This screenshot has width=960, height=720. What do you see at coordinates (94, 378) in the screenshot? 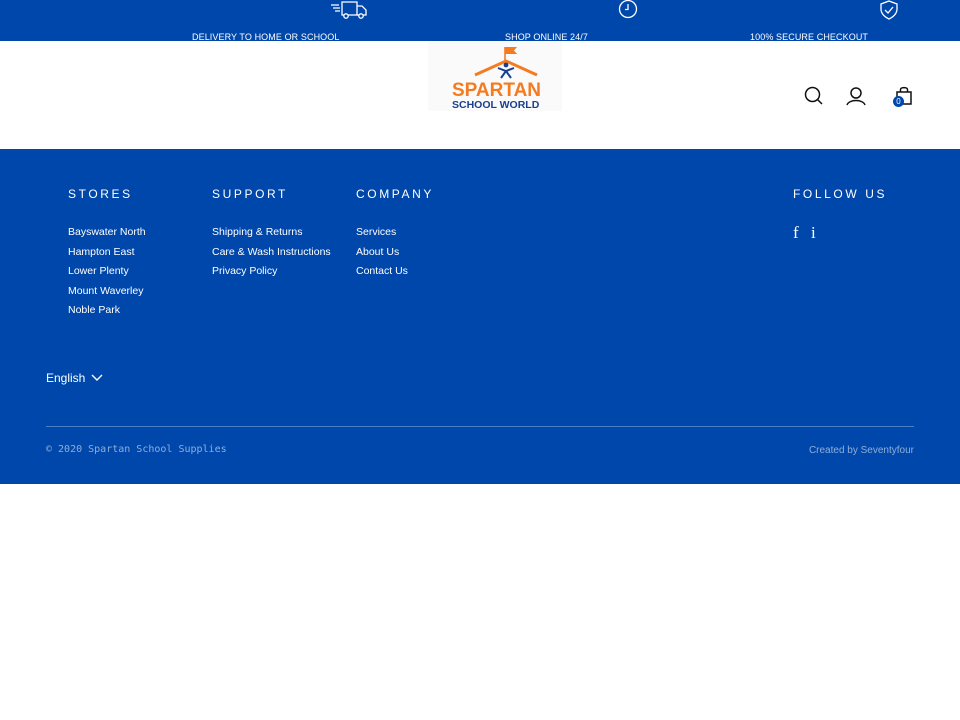
I see `chevron-down-icon` at bounding box center [94, 378].